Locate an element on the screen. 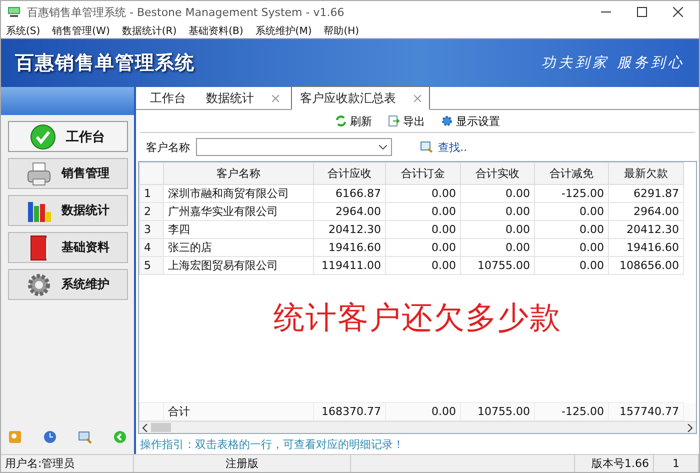  tab: 数据统计 is located at coordinates (242, 98).